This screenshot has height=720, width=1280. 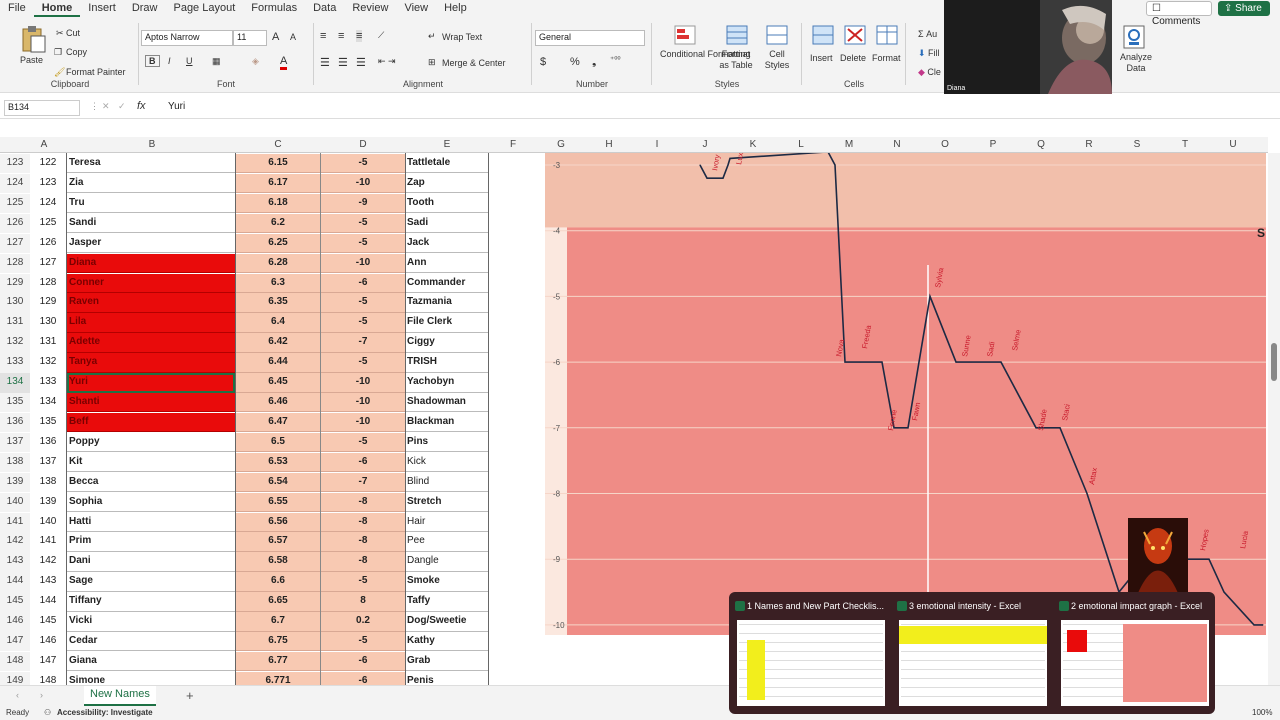 What do you see at coordinates (777, 35) in the screenshot?
I see `cell-styles-icon` at bounding box center [777, 35].